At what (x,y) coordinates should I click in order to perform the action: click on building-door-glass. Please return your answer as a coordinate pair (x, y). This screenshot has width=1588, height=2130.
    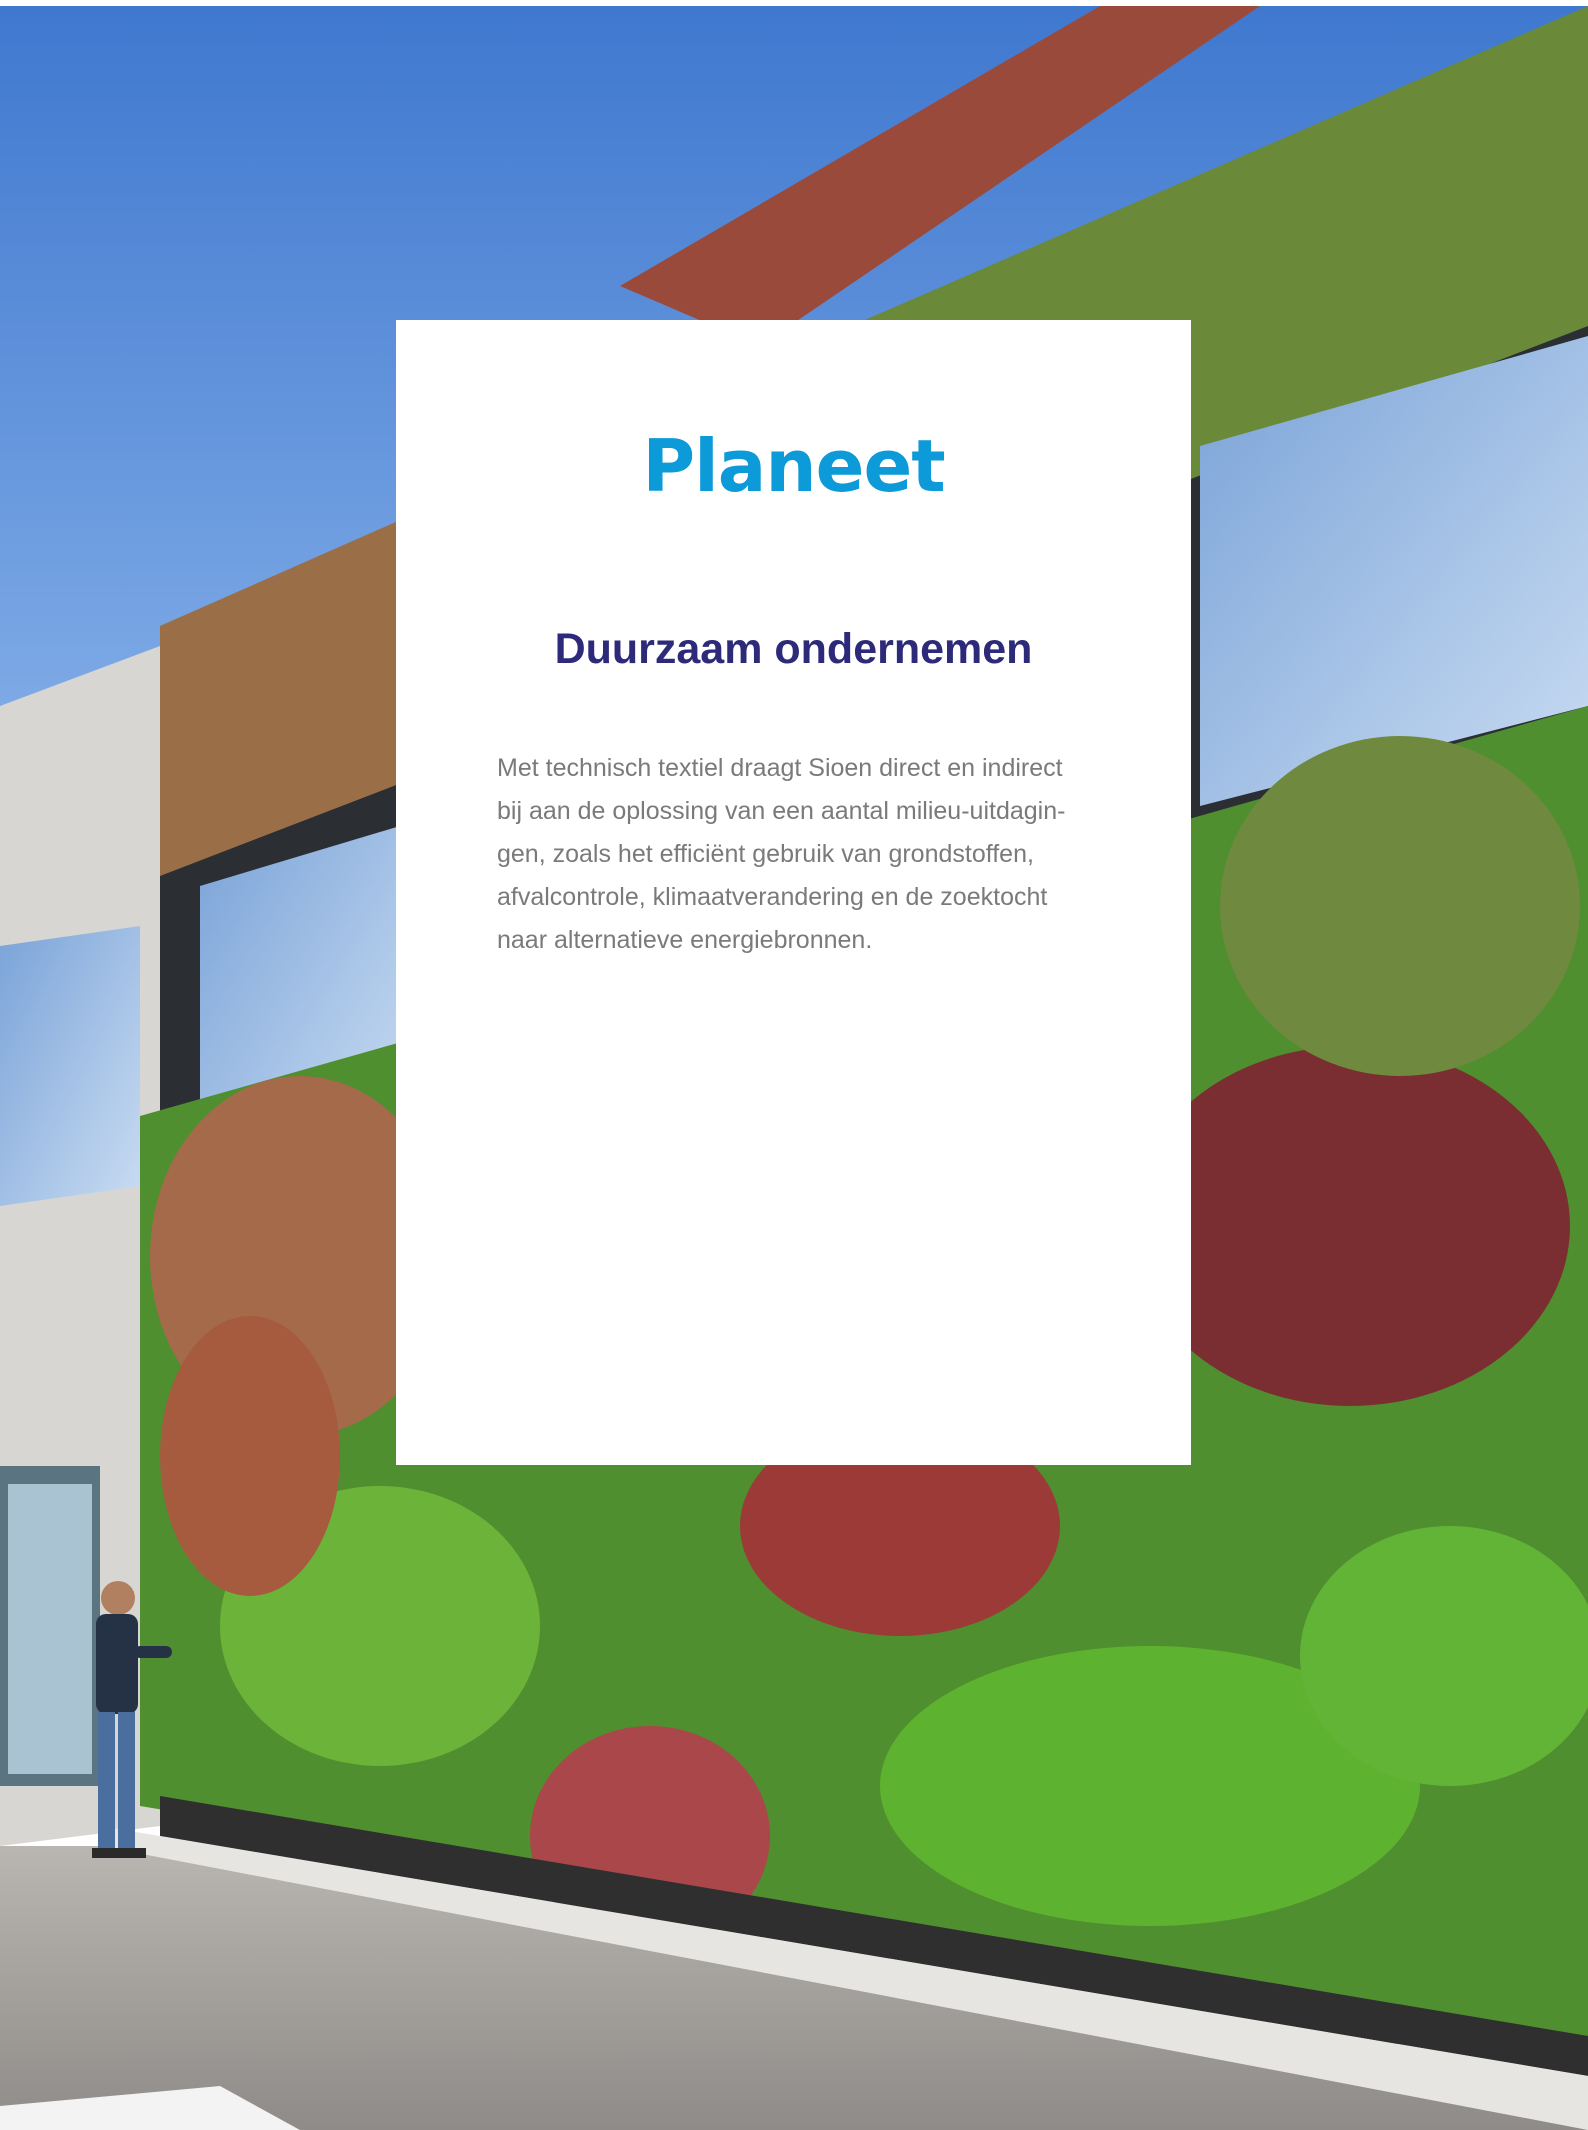
    Looking at the image, I should click on (50, 1629).